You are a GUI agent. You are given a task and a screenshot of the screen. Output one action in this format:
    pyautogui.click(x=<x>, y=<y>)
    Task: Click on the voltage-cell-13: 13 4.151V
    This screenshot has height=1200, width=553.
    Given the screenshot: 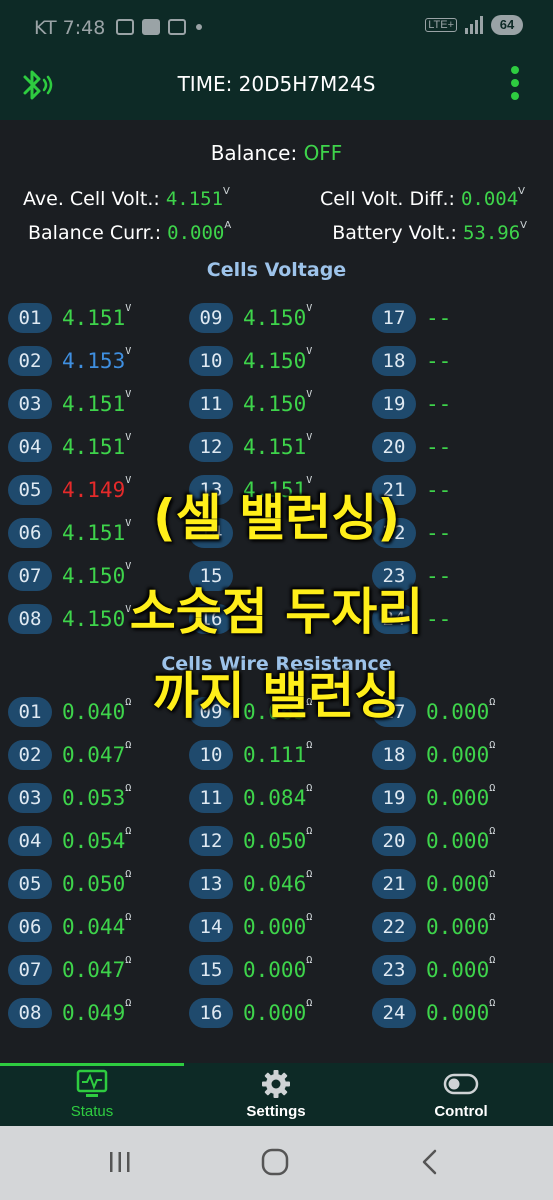 What is the action you would take?
    pyautogui.click(x=250, y=490)
    